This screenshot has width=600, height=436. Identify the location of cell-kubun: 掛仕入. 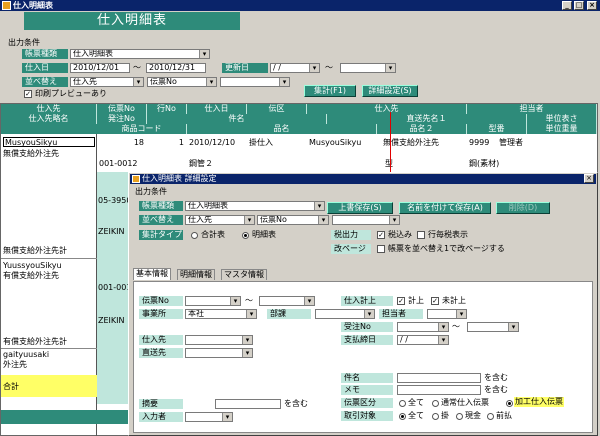
(278, 143).